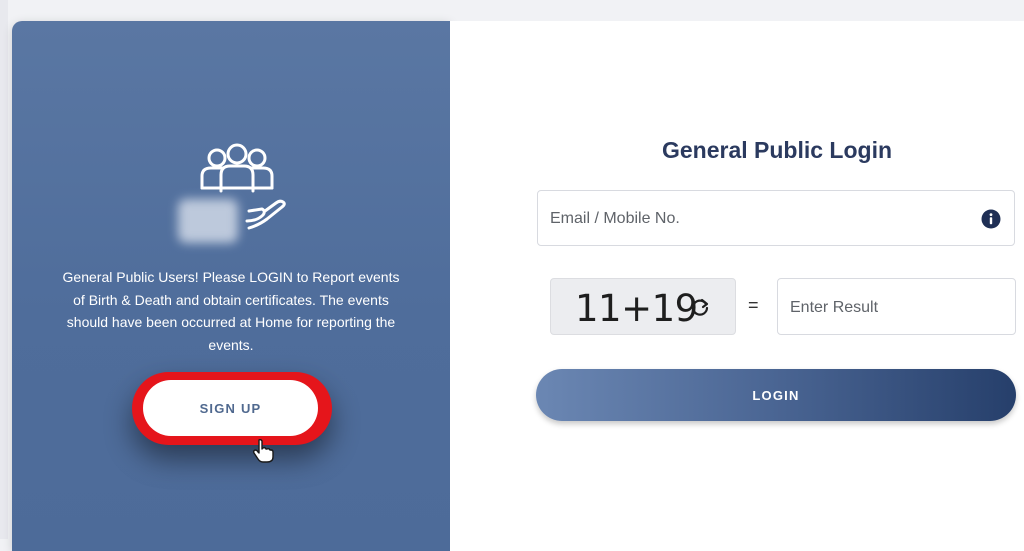  What do you see at coordinates (263, 451) in the screenshot?
I see `hand-pointer-icon` at bounding box center [263, 451].